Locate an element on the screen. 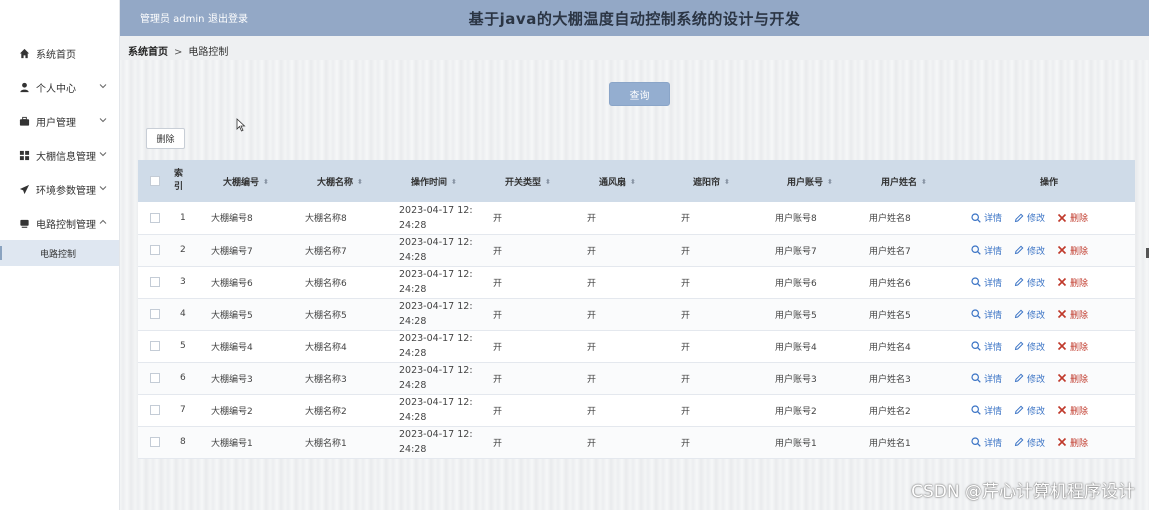  cell-greenhouse-name: 大棚名称4 is located at coordinates (326, 347).